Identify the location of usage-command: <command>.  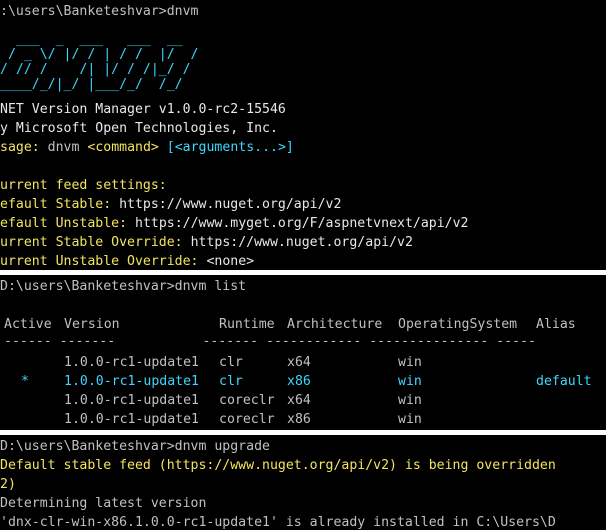
(123, 147).